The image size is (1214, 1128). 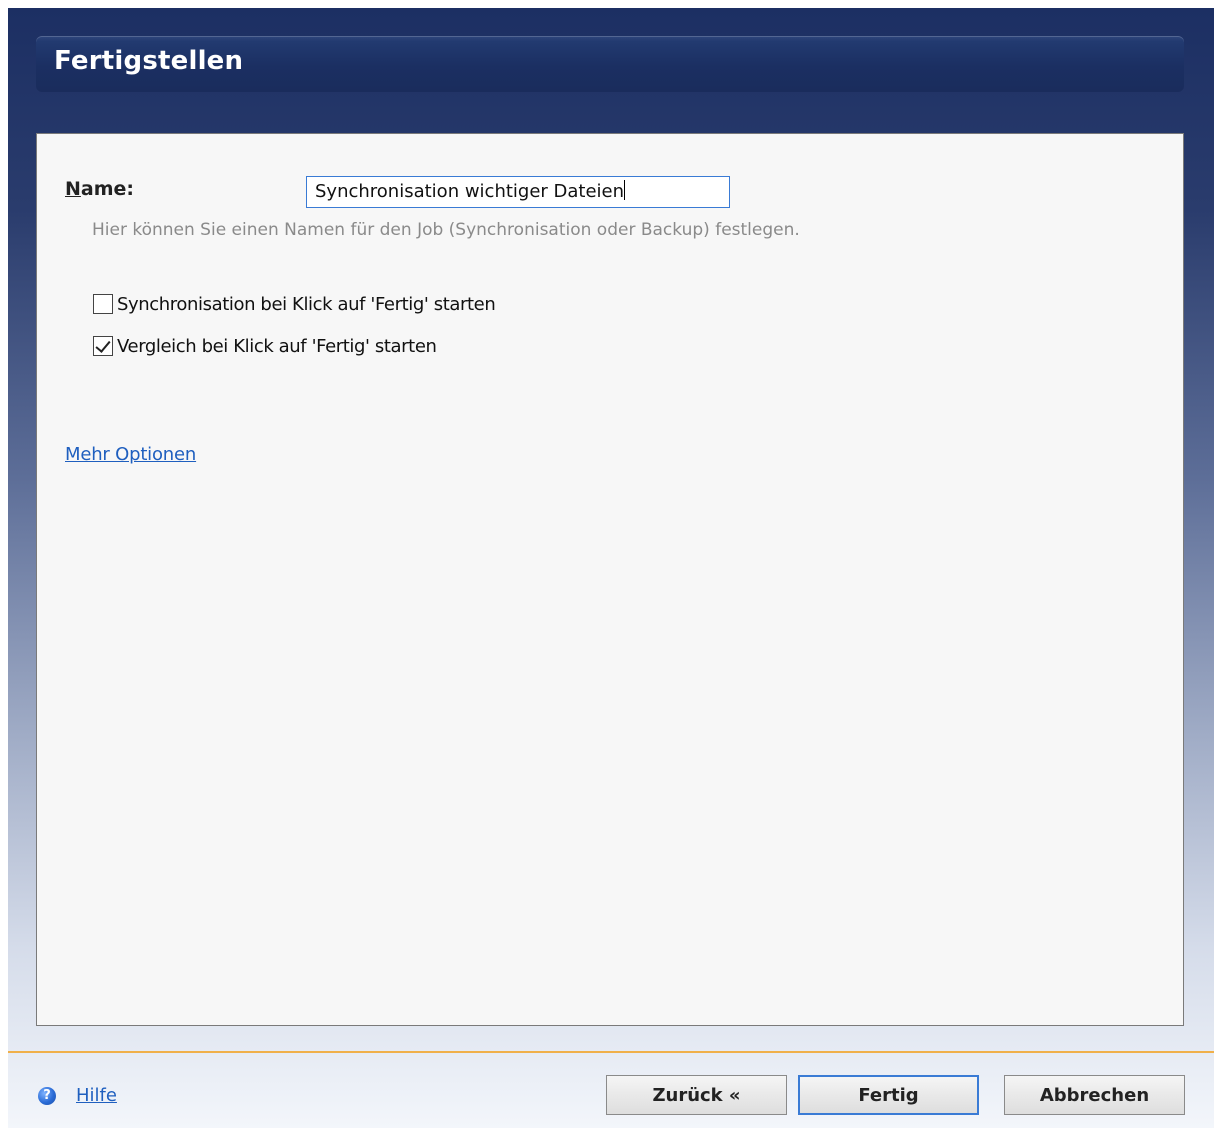 What do you see at coordinates (73, 189) in the screenshot?
I see `name-label-mnemonic: N` at bounding box center [73, 189].